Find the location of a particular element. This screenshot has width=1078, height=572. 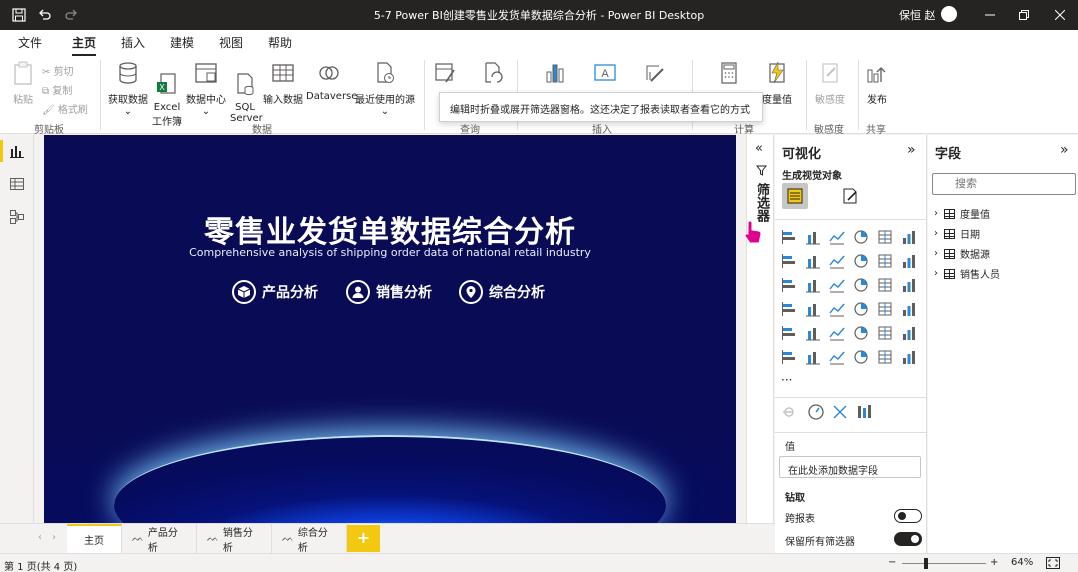

zoom-out-button: − is located at coordinates (892, 562).